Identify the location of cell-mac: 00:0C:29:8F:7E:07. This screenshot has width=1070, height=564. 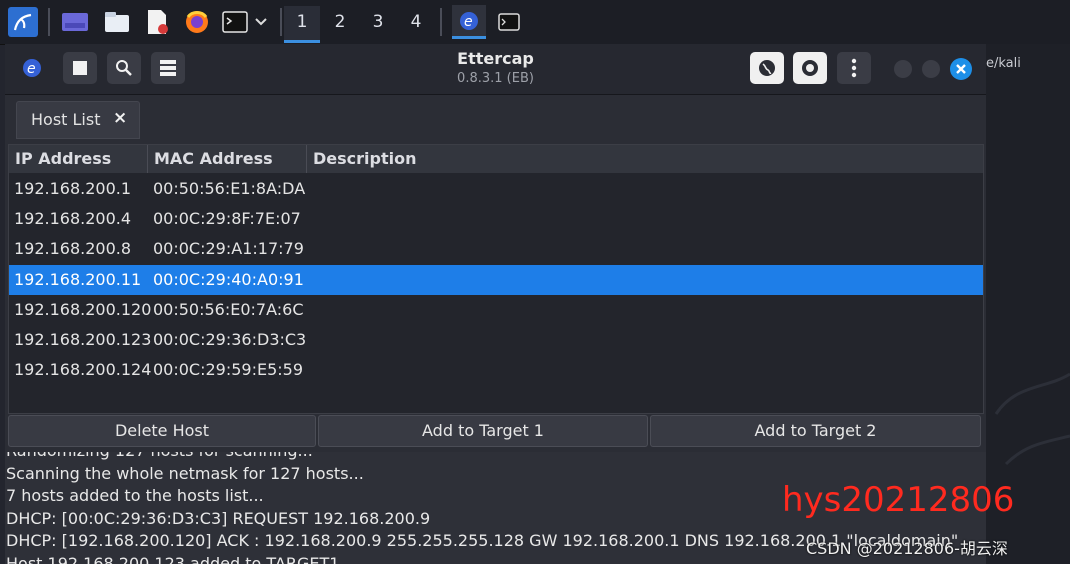
(227, 219).